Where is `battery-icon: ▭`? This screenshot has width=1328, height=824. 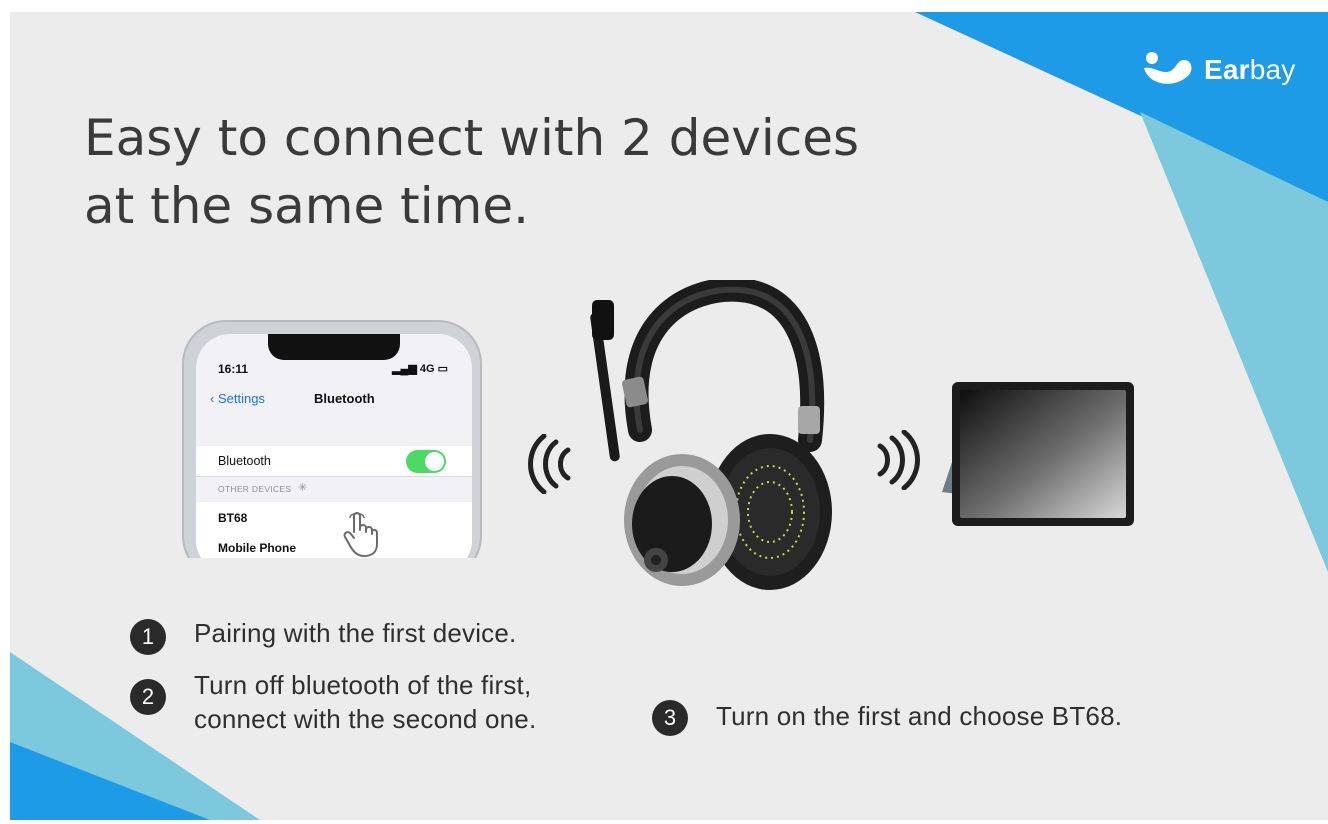 battery-icon: ▭ is located at coordinates (442, 369).